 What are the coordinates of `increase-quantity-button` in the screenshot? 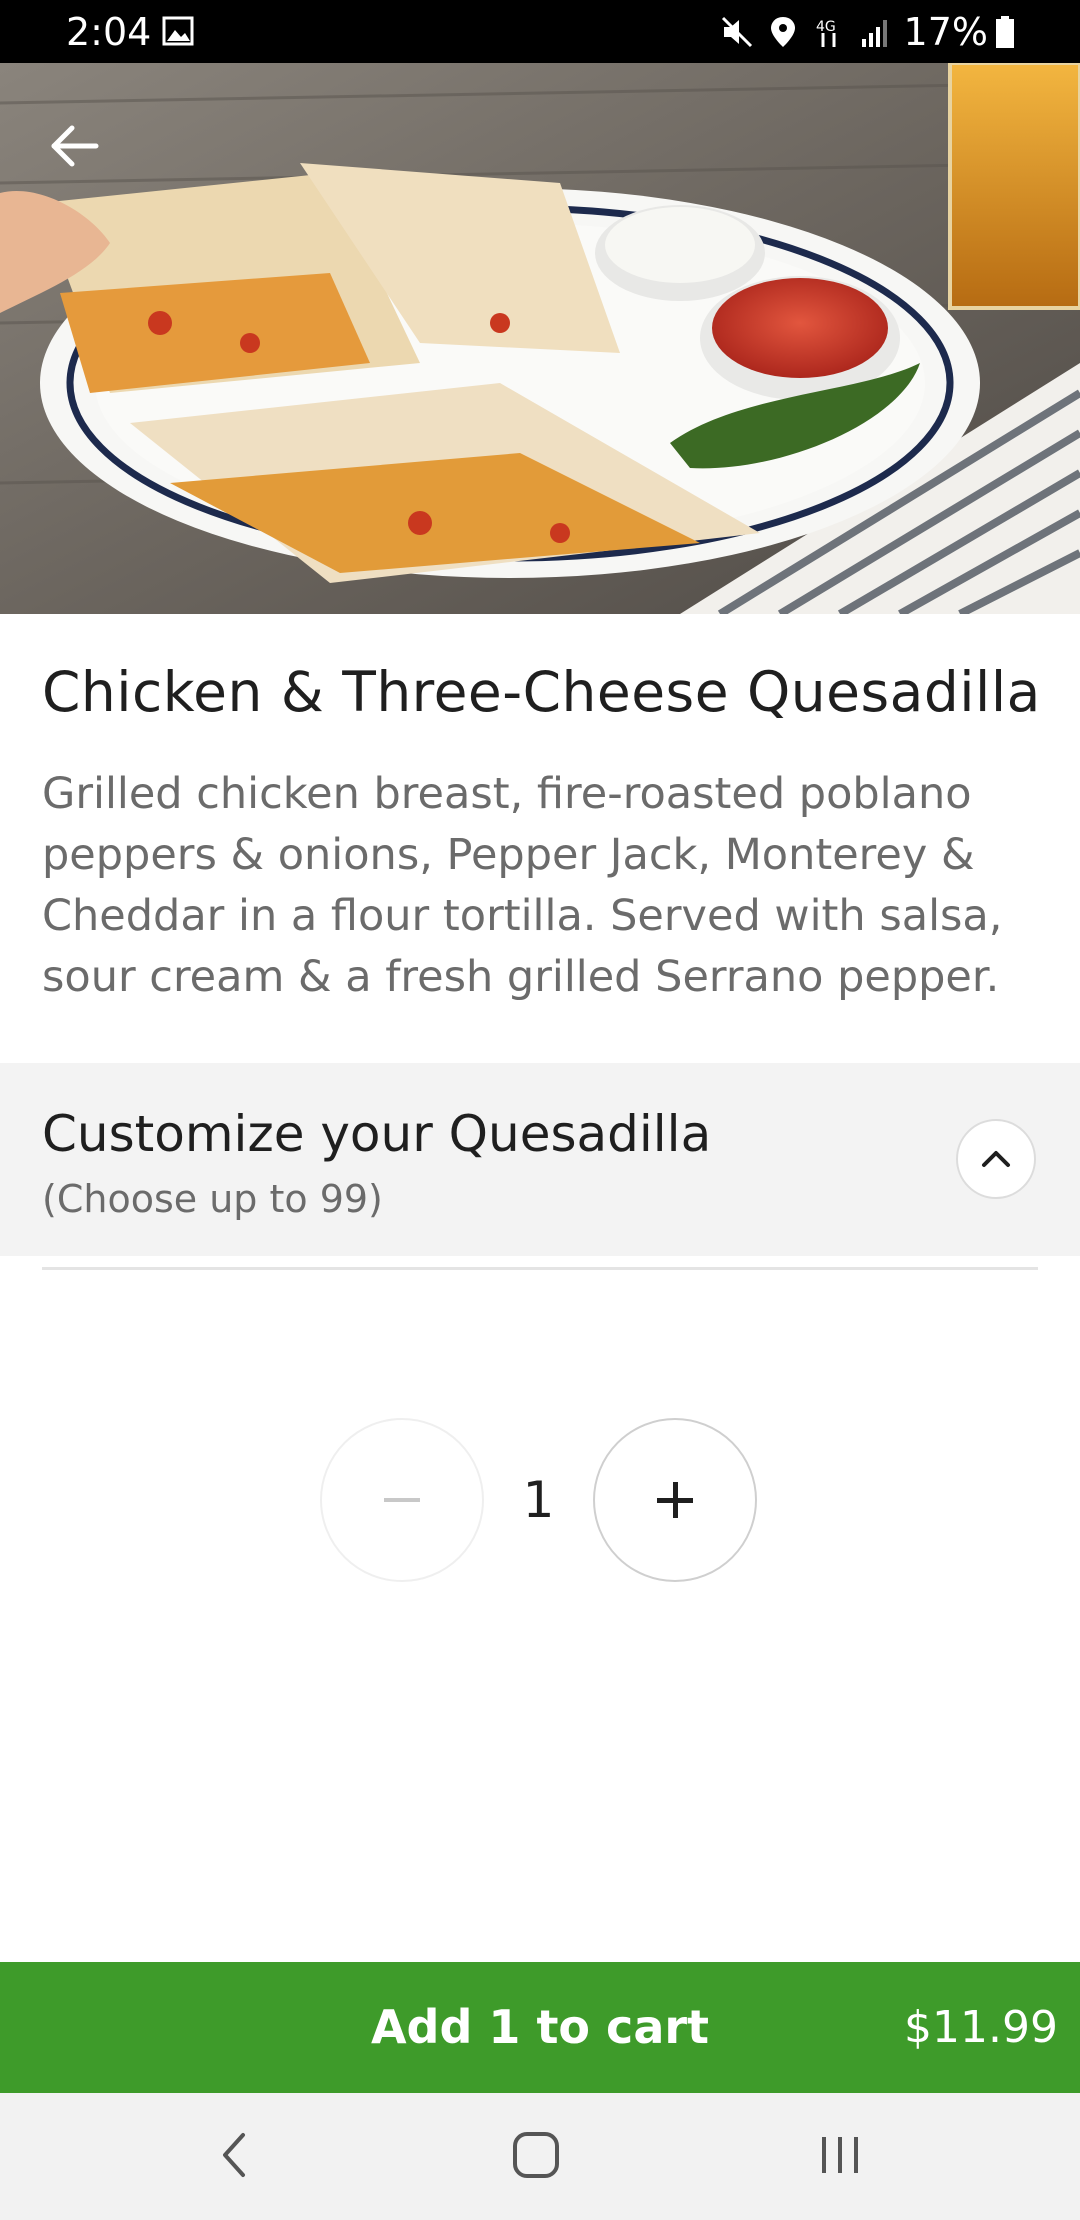 It's located at (675, 1500).